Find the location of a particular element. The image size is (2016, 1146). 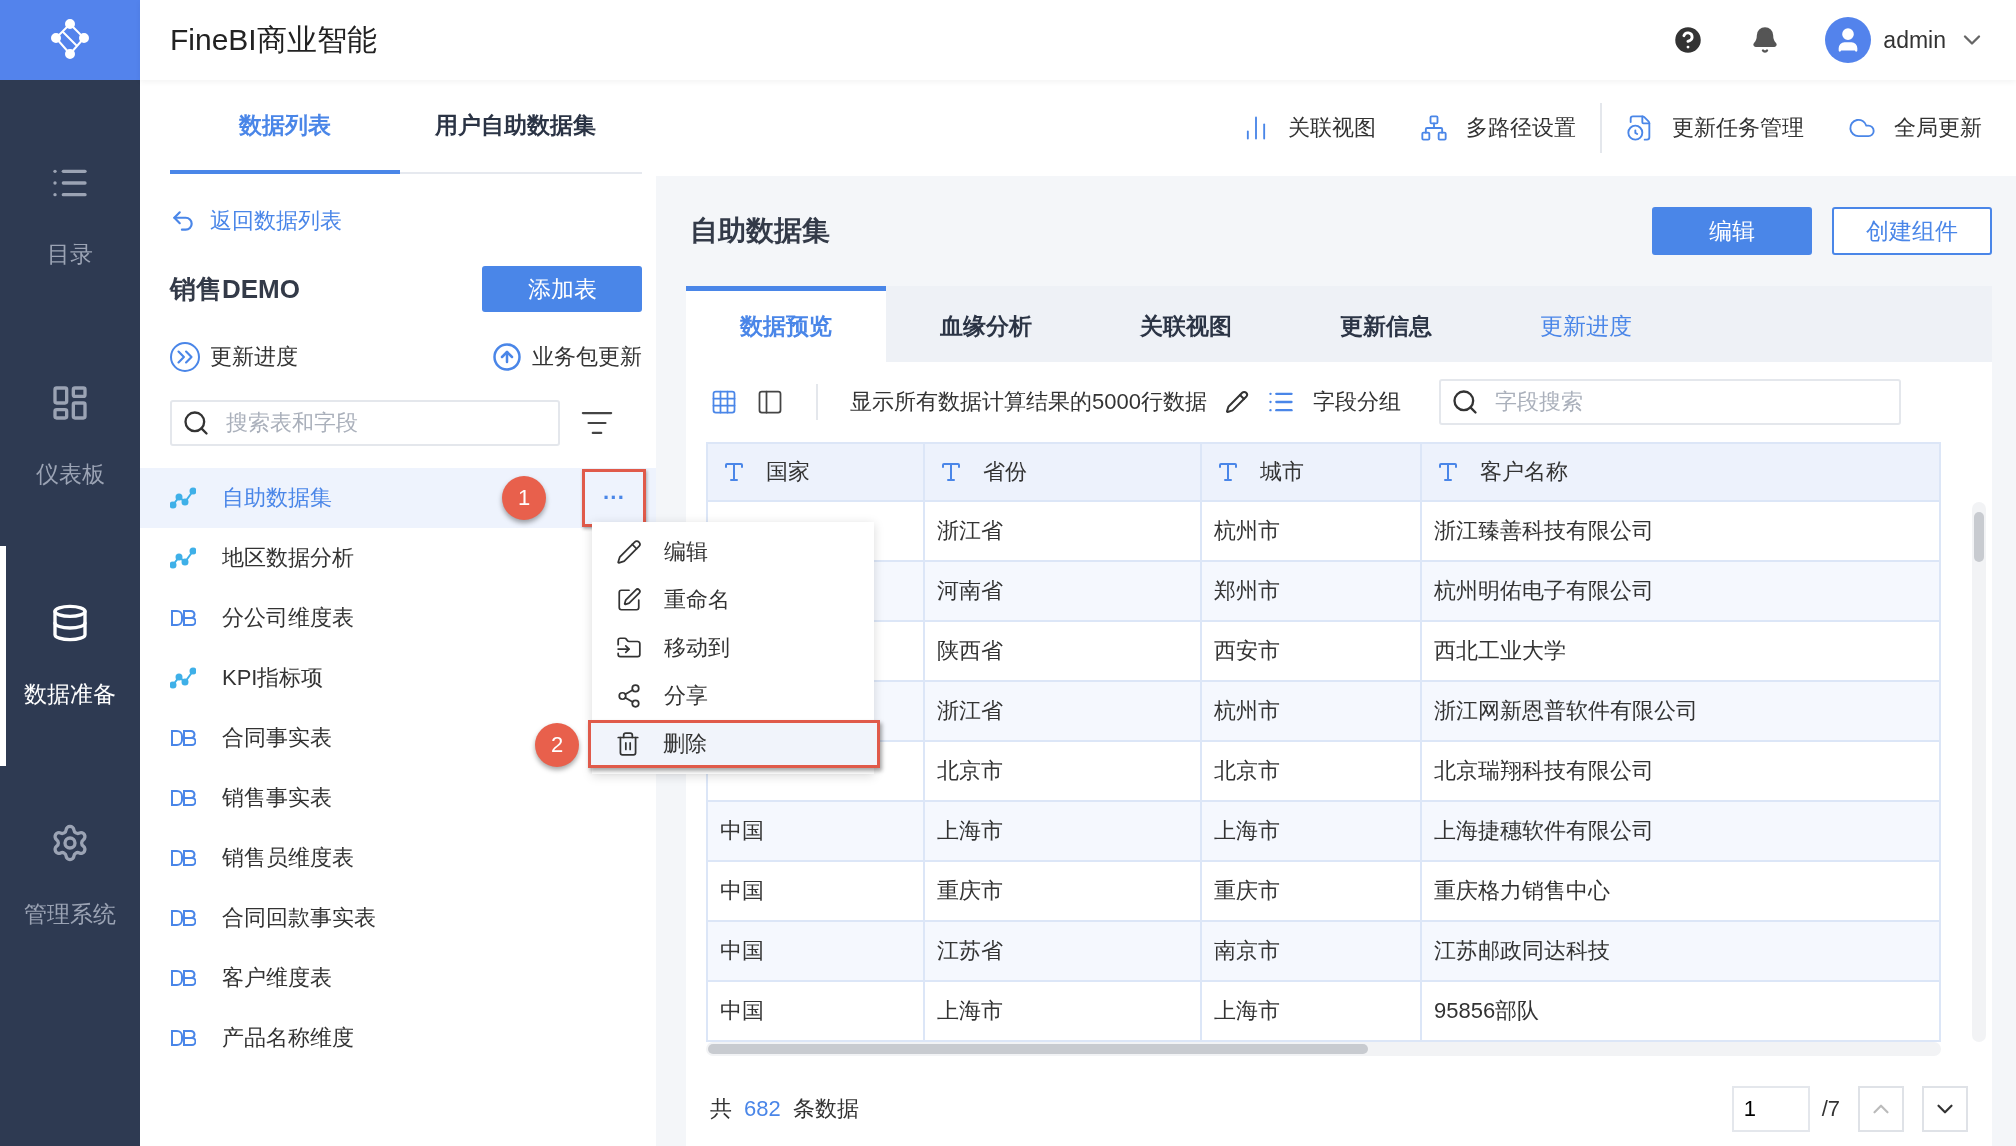

dataset-tab: 血缘分析 is located at coordinates (986, 324).